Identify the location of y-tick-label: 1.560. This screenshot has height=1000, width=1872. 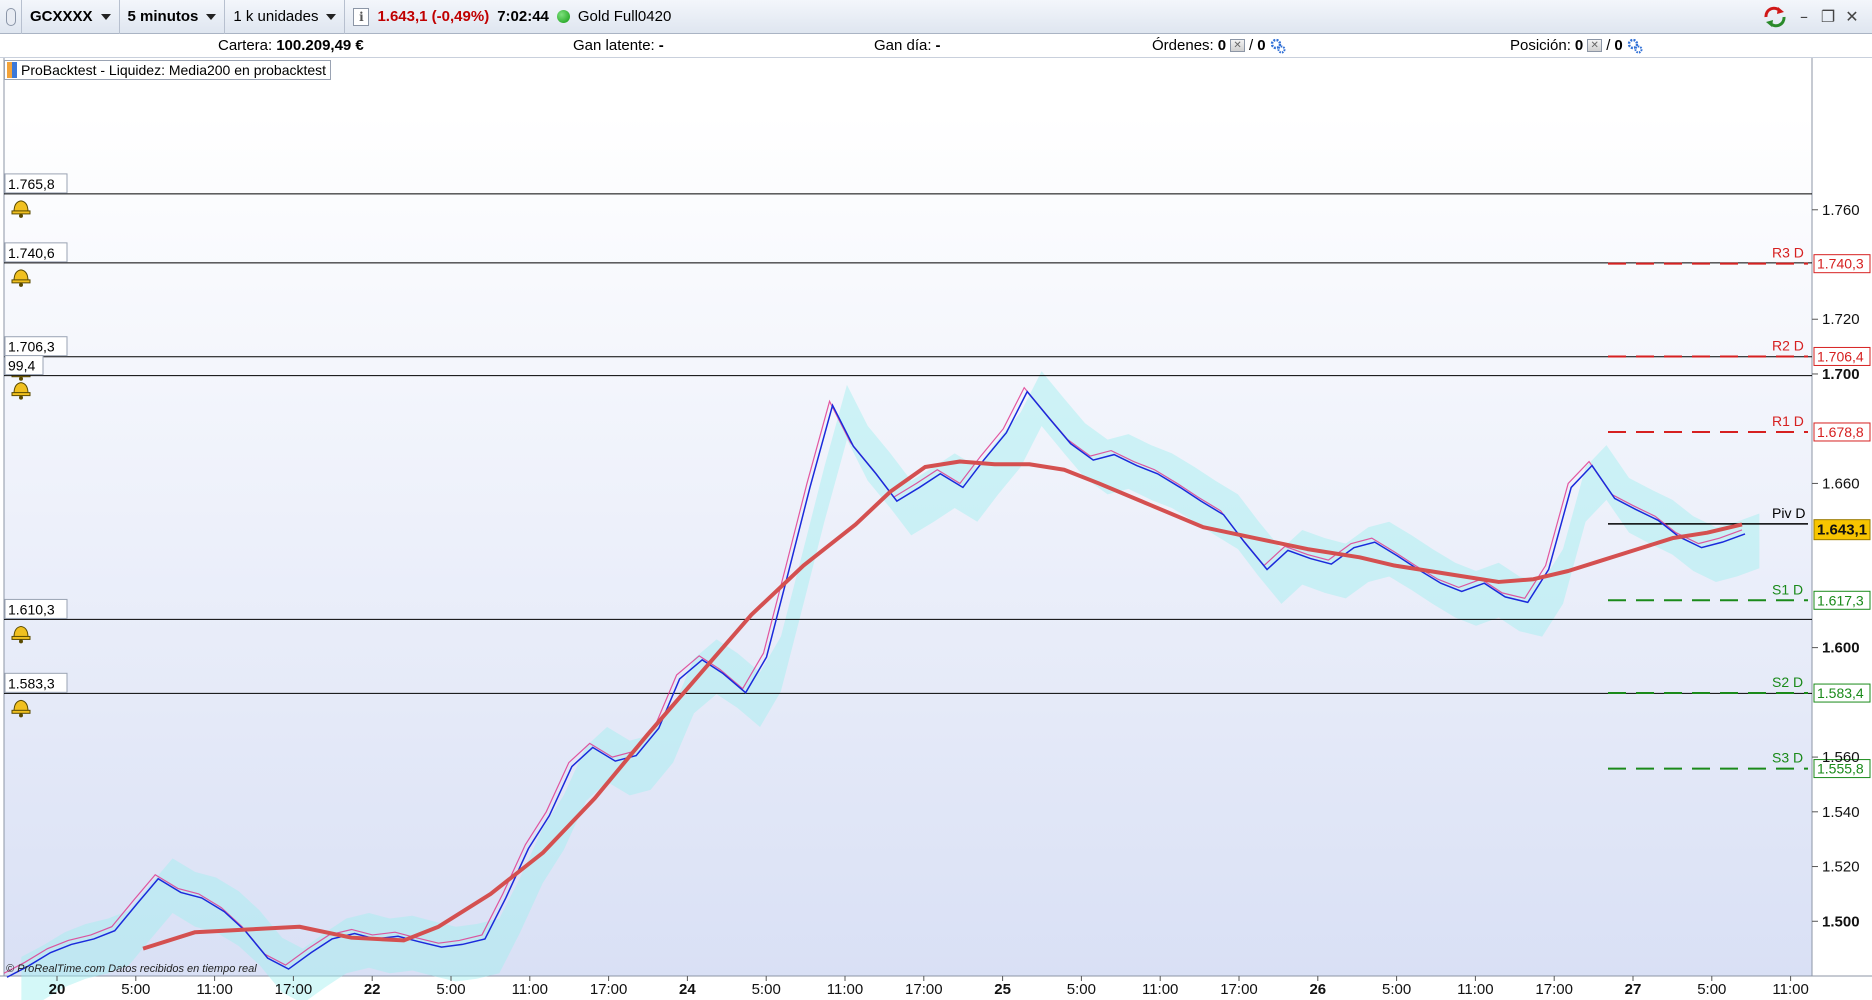
(1841, 757).